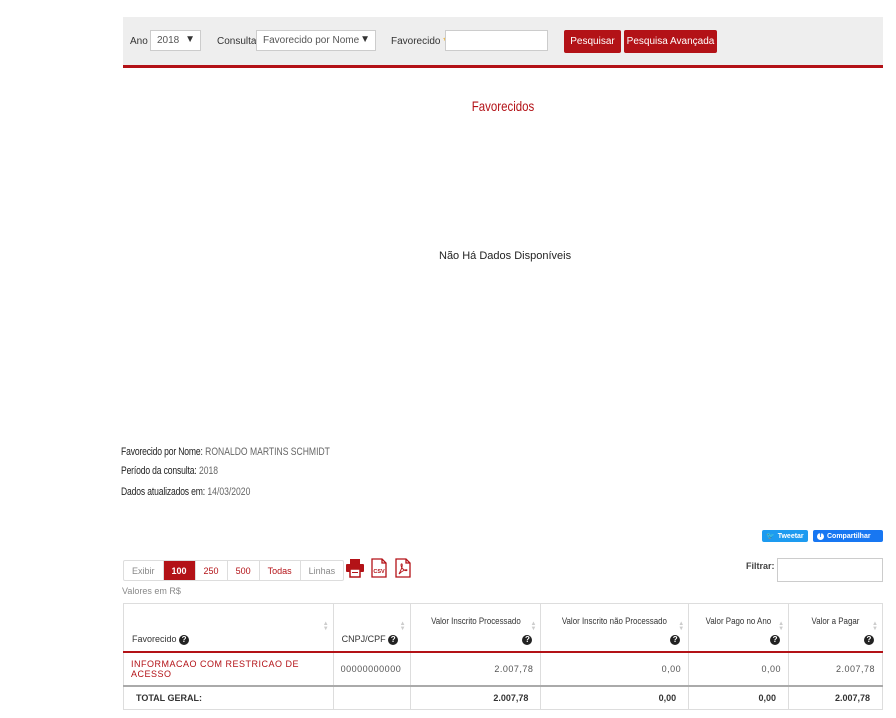 The height and width of the screenshot is (718, 896). I want to click on table-footer-row: TOTAL GERAL: 2.007,78 0,00 0,00 2.007,78, so click(503, 697).